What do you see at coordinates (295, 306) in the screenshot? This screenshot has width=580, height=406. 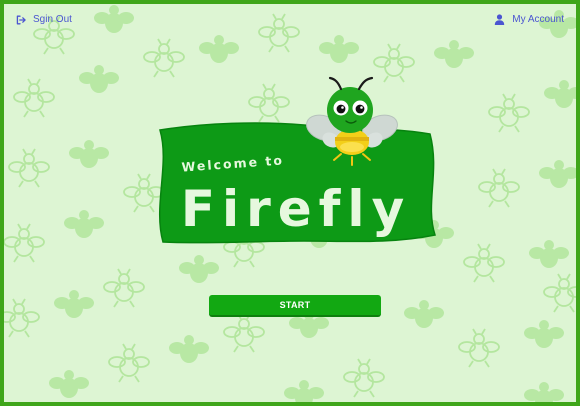 I see `start-button: START` at bounding box center [295, 306].